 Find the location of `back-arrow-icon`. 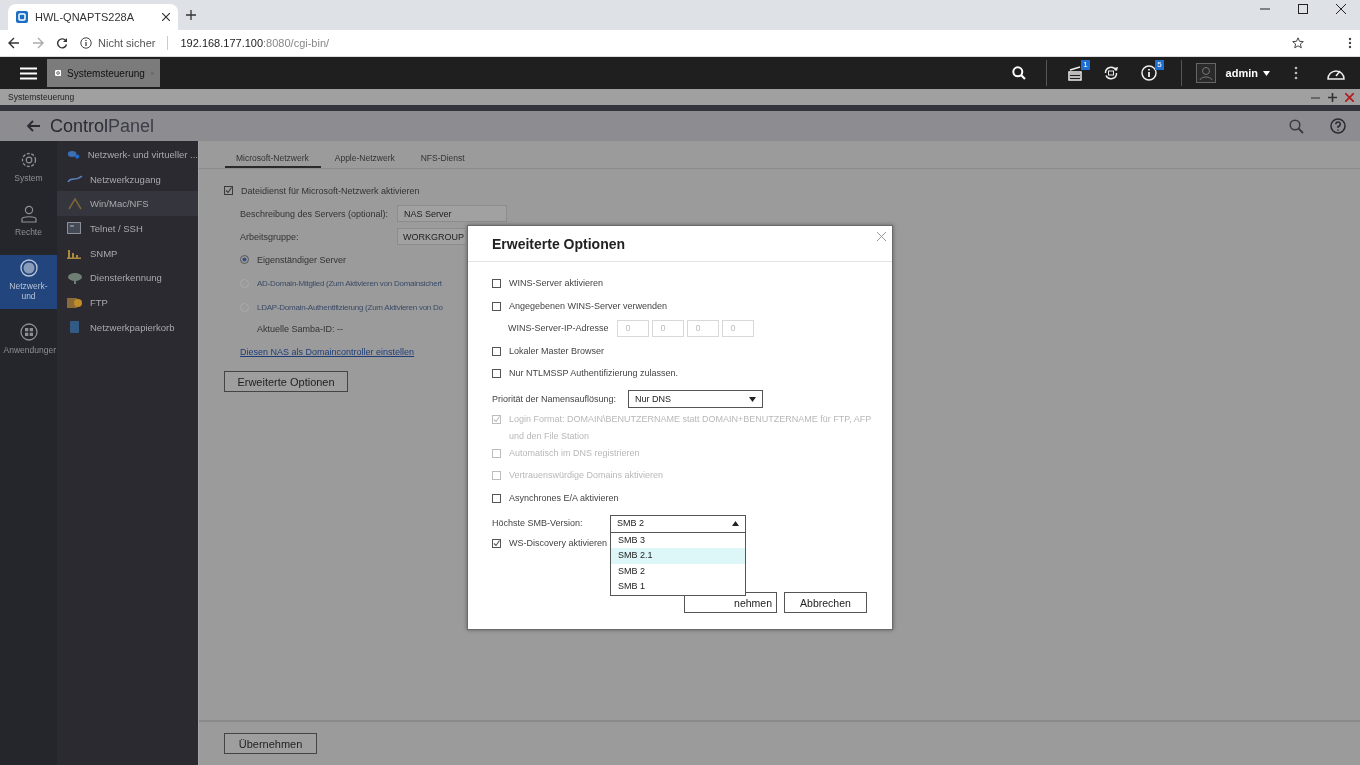

back-arrow-icon is located at coordinates (14, 43).